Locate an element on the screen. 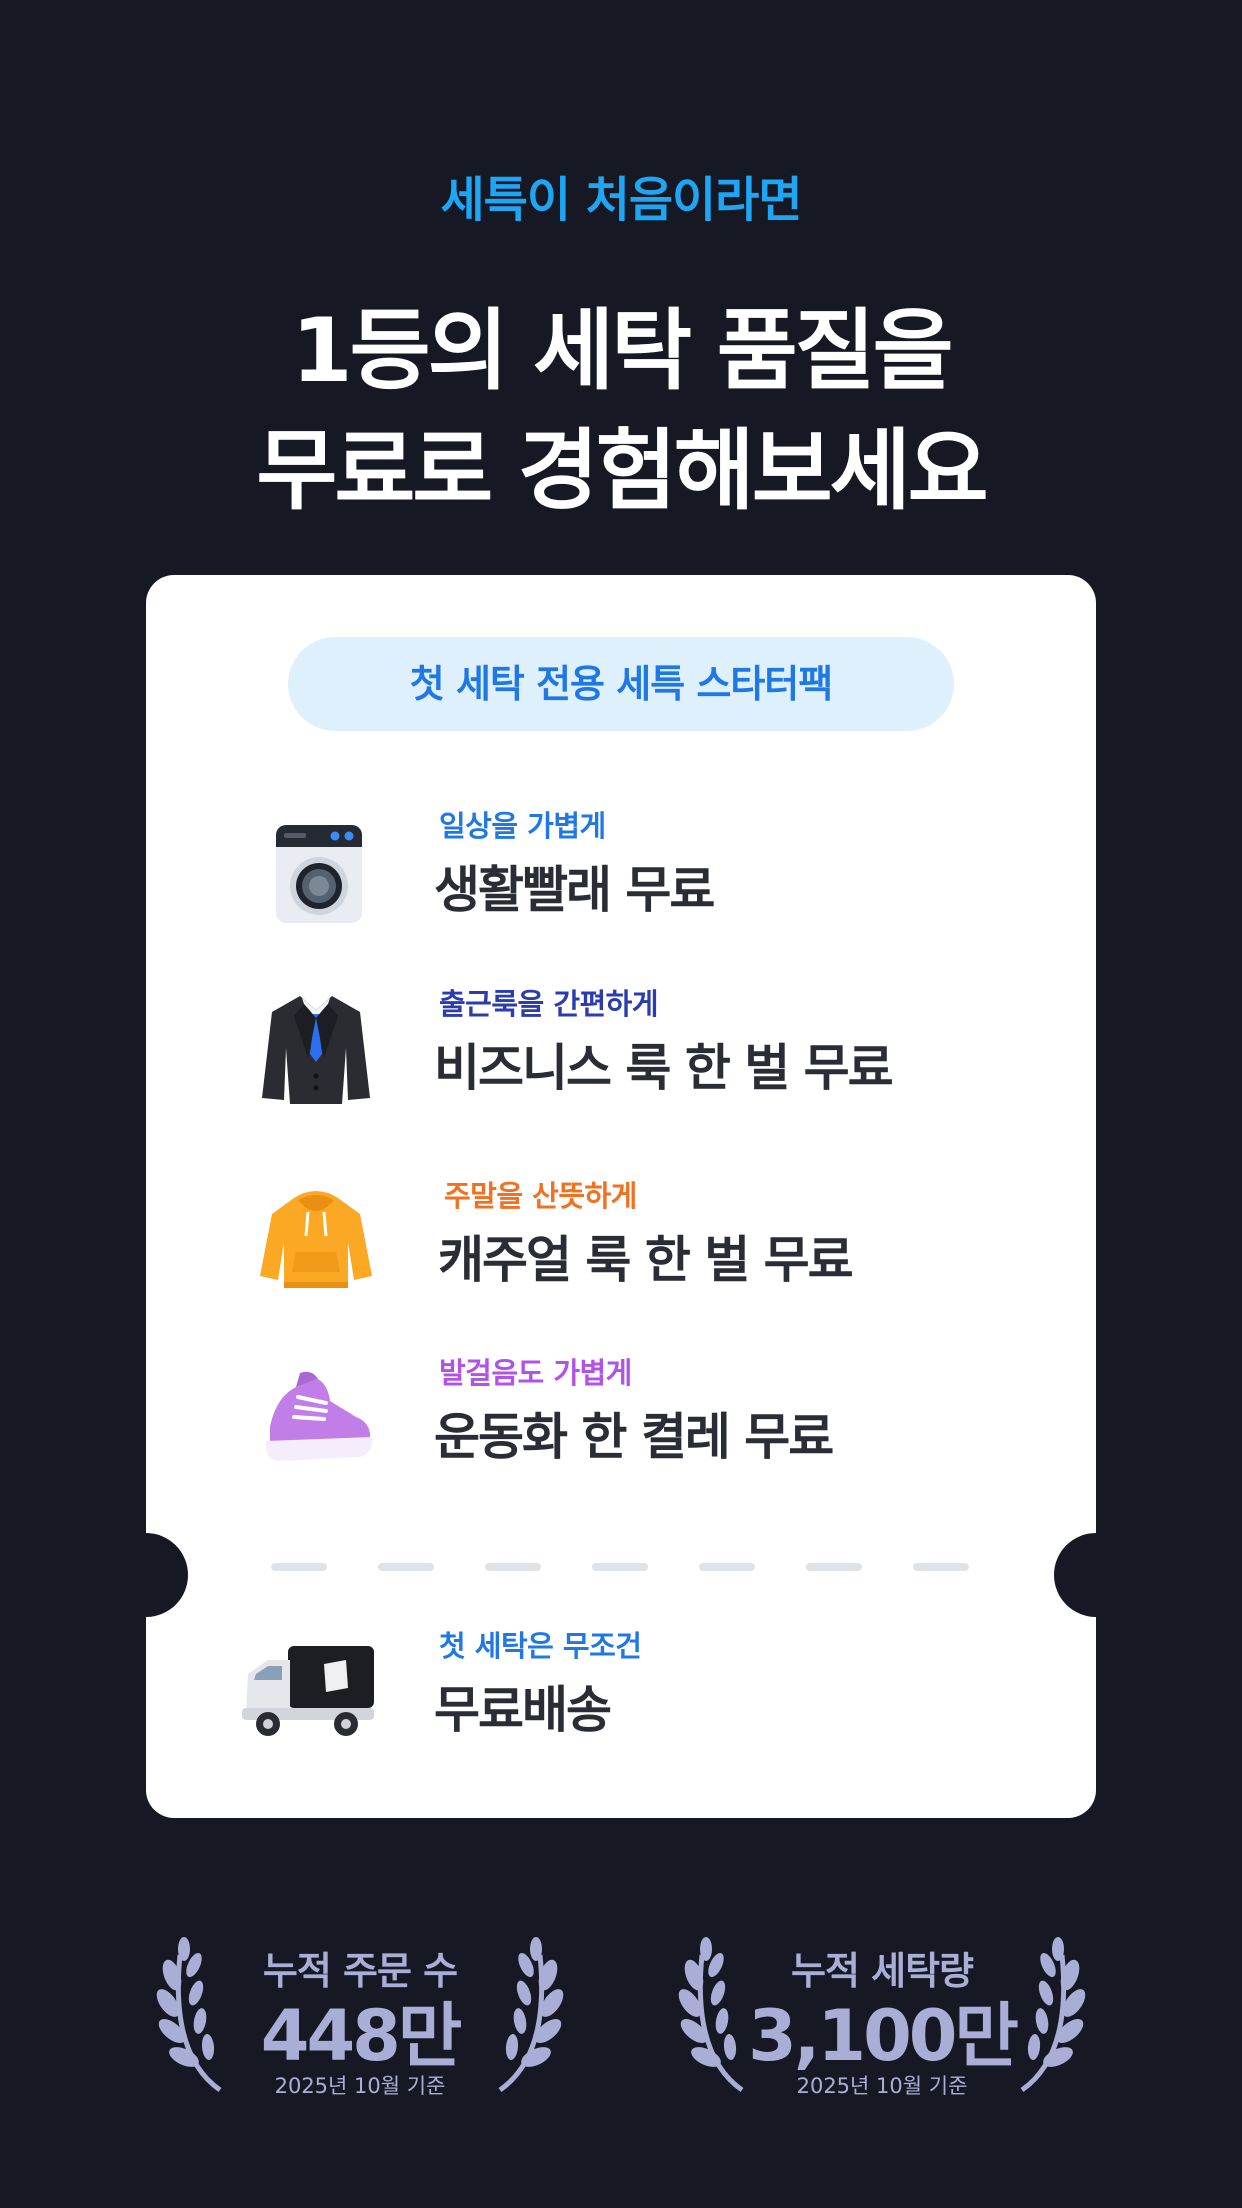 The height and width of the screenshot is (2208, 1242). benefit-item-business: 출근룩을 간편하게 비즈니스 룩 한 벌 무료 is located at coordinates (621, 1048).